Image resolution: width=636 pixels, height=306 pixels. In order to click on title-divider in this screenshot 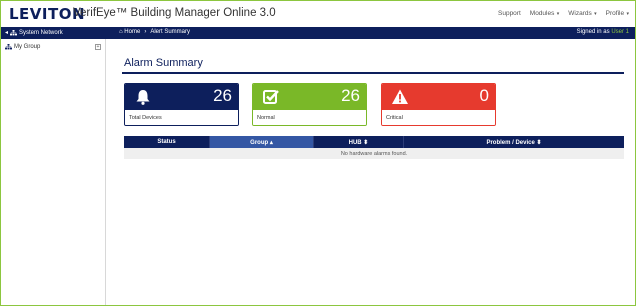, I will do `click(373, 73)`.